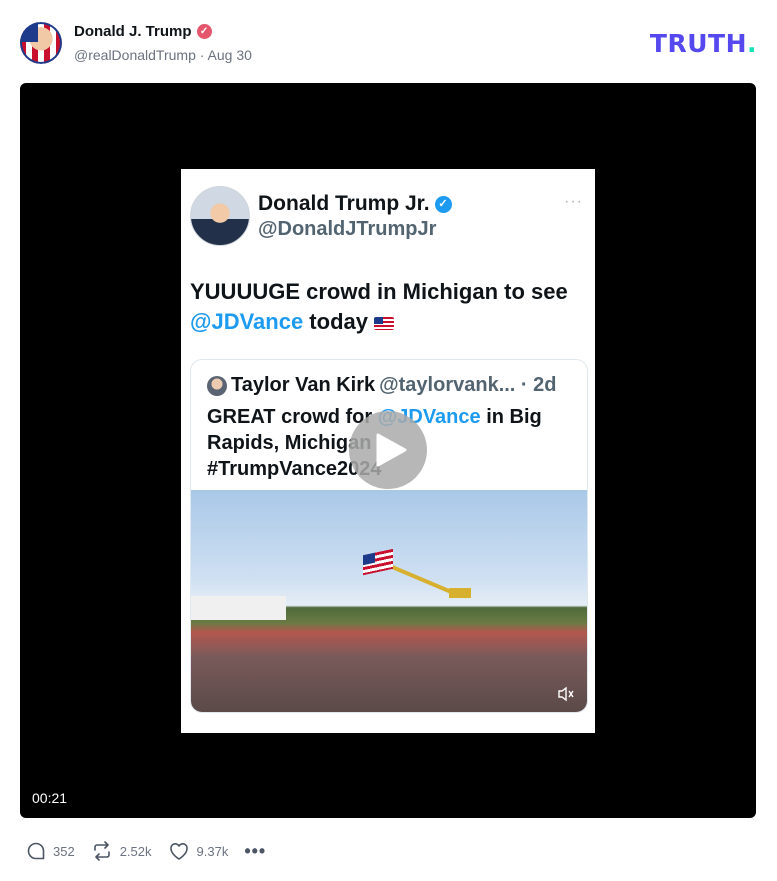 The width and height of the screenshot is (777, 881). Describe the element at coordinates (212, 851) in the screenshot. I see `like-count: 9.37k` at that location.